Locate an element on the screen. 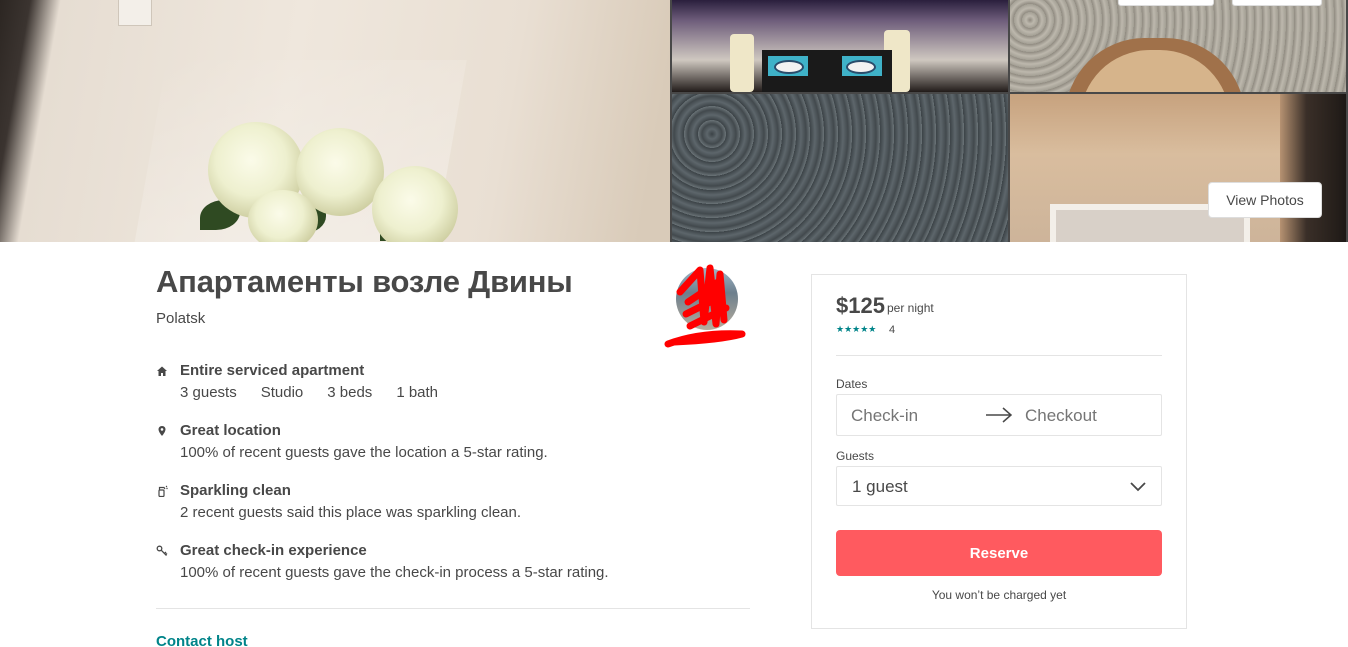 The width and height of the screenshot is (1348, 647). feature-title: Entire serviced apartment is located at coordinates (272, 370).